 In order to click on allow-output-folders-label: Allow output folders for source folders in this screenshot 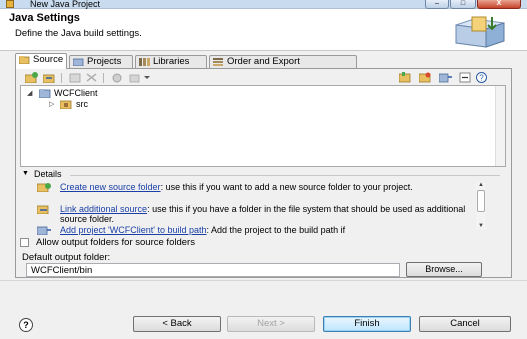, I will do `click(115, 242)`.